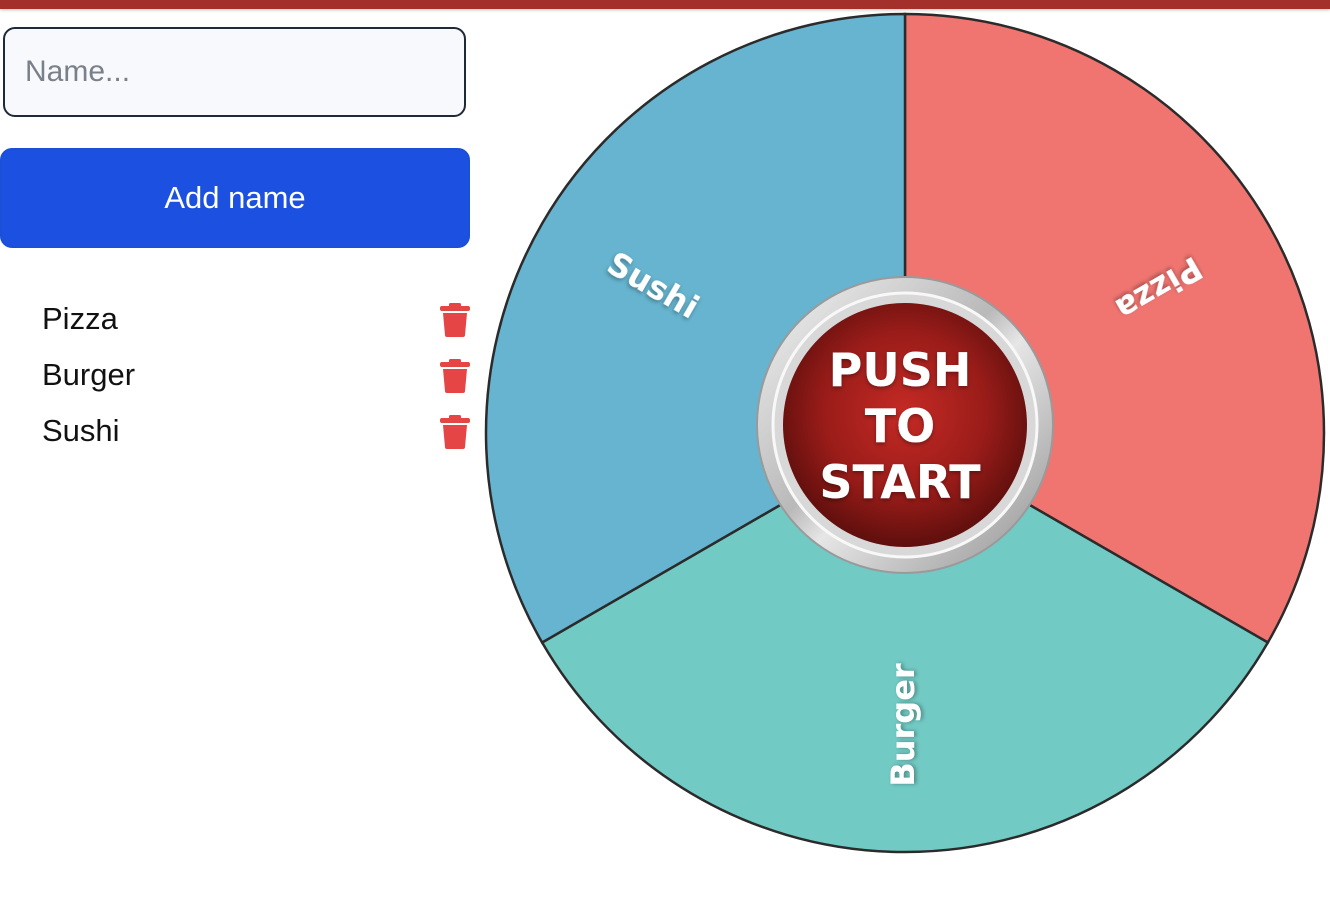 This screenshot has height=920, width=1330. I want to click on push-to-start-button: PUSH TO START, so click(905, 425).